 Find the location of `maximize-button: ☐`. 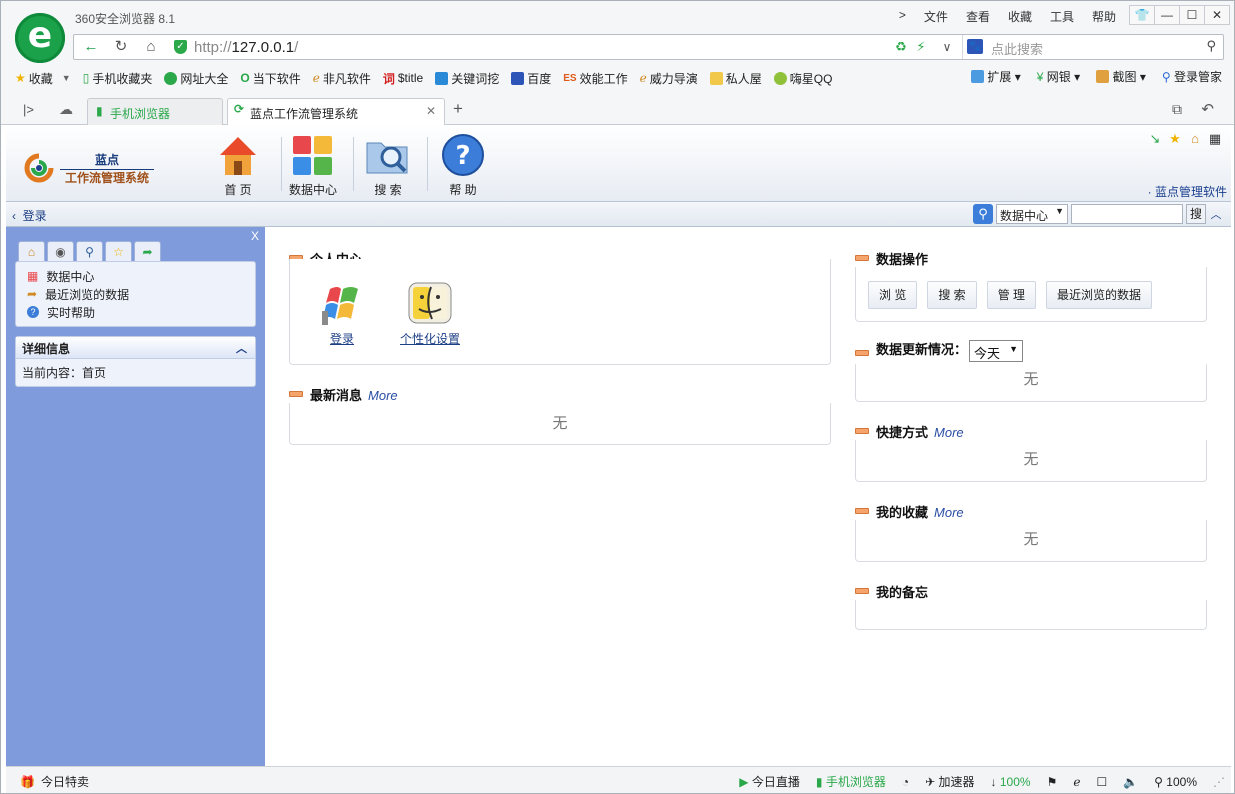

maximize-button: ☐ is located at coordinates (1192, 15).